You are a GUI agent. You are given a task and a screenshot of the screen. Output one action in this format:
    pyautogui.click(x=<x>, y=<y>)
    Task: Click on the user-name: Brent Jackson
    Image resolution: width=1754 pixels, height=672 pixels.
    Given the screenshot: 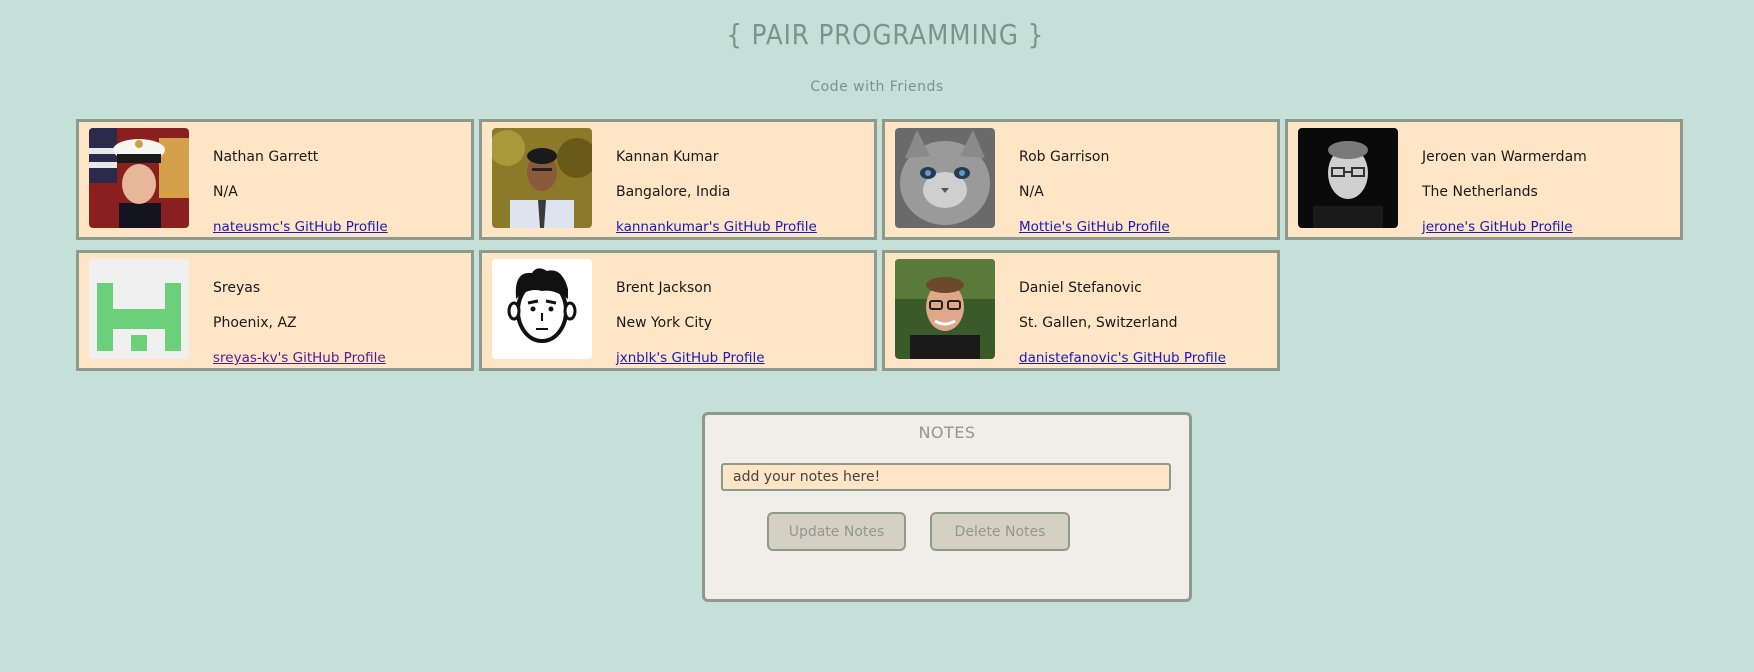 What is the action you would take?
    pyautogui.click(x=664, y=288)
    